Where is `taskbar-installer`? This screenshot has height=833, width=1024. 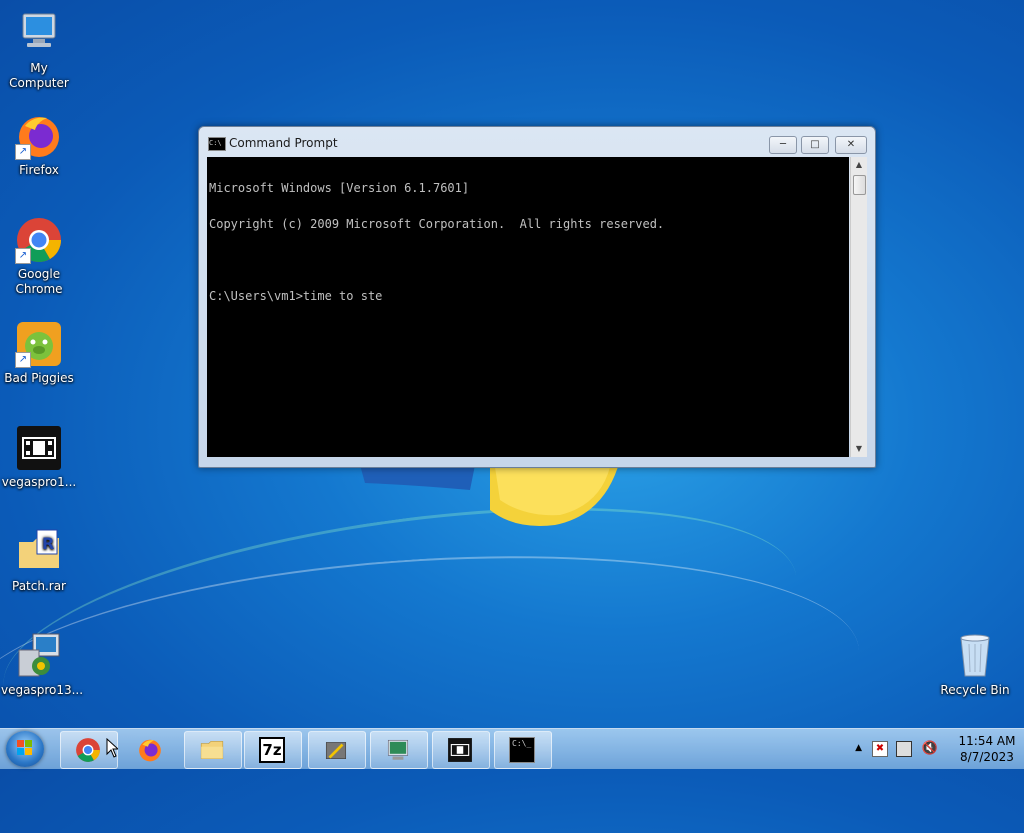
taskbar-installer is located at coordinates (337, 750).